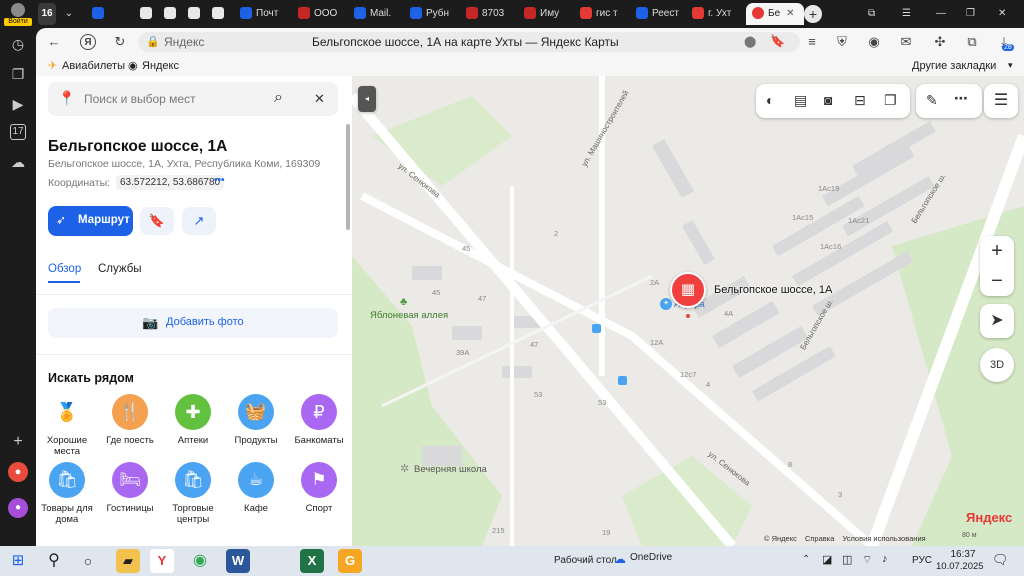 The image size is (1024, 576). What do you see at coordinates (130, 412) in the screenshot?
I see `category-food-icon: 🍴` at bounding box center [130, 412].